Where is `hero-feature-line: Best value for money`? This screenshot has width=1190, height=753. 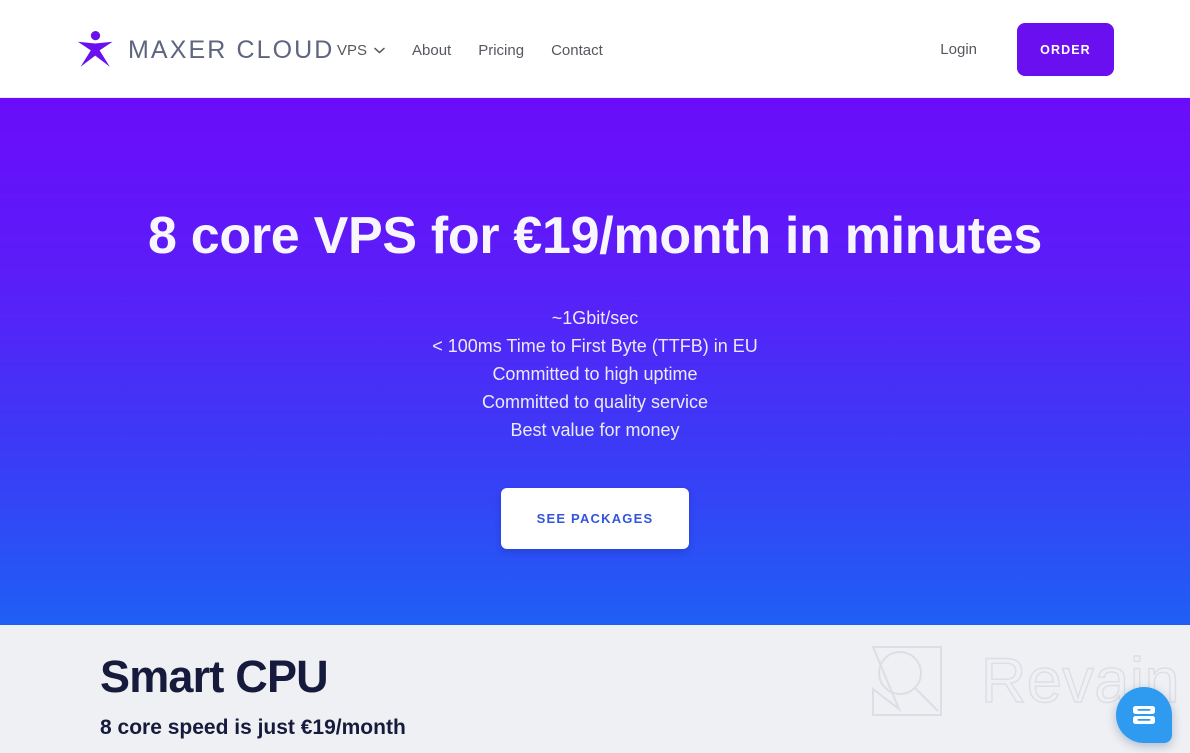 hero-feature-line: Best value for money is located at coordinates (595, 430).